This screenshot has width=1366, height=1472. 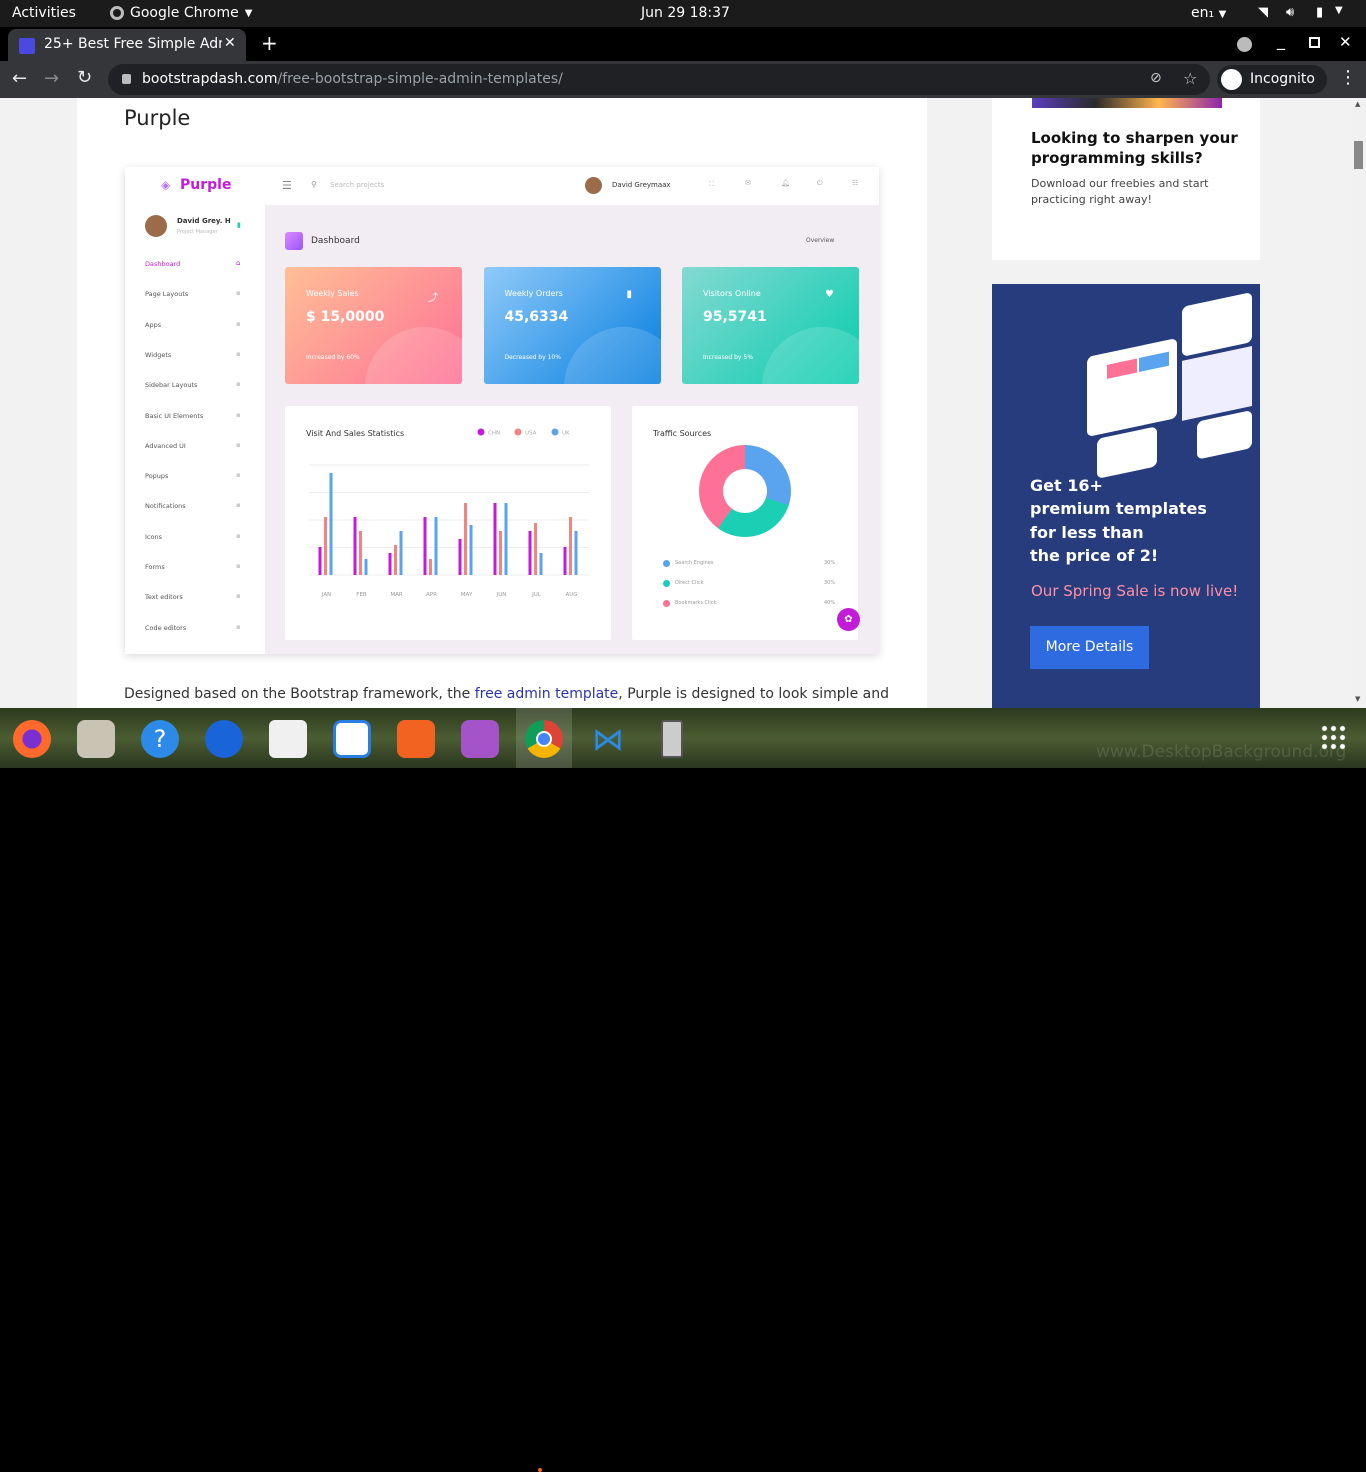 What do you see at coordinates (204, 221) in the screenshot?
I see `preview-profile-name: David Grey. H` at bounding box center [204, 221].